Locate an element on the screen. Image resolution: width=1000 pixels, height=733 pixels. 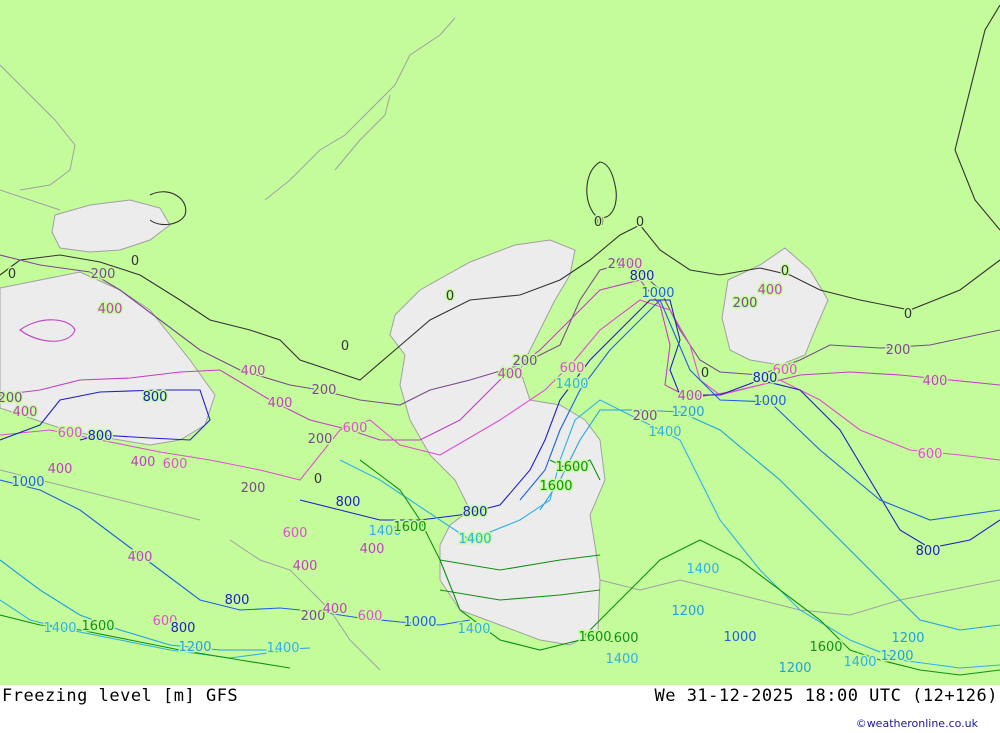
credit-link: ©weatheronline.co.uk is located at coordinates (917, 723).